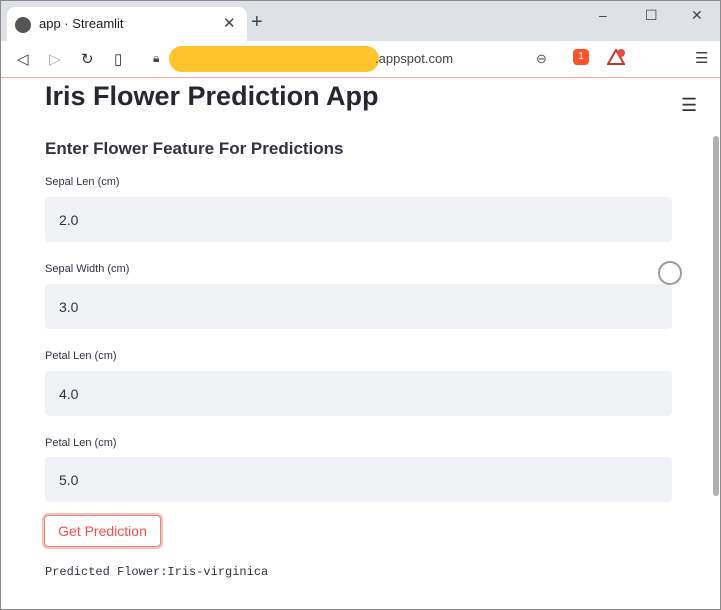 This screenshot has height=610, width=721. What do you see at coordinates (81, 443) in the screenshot?
I see `petal-len-label-2: Petal Len (cm)` at bounding box center [81, 443].